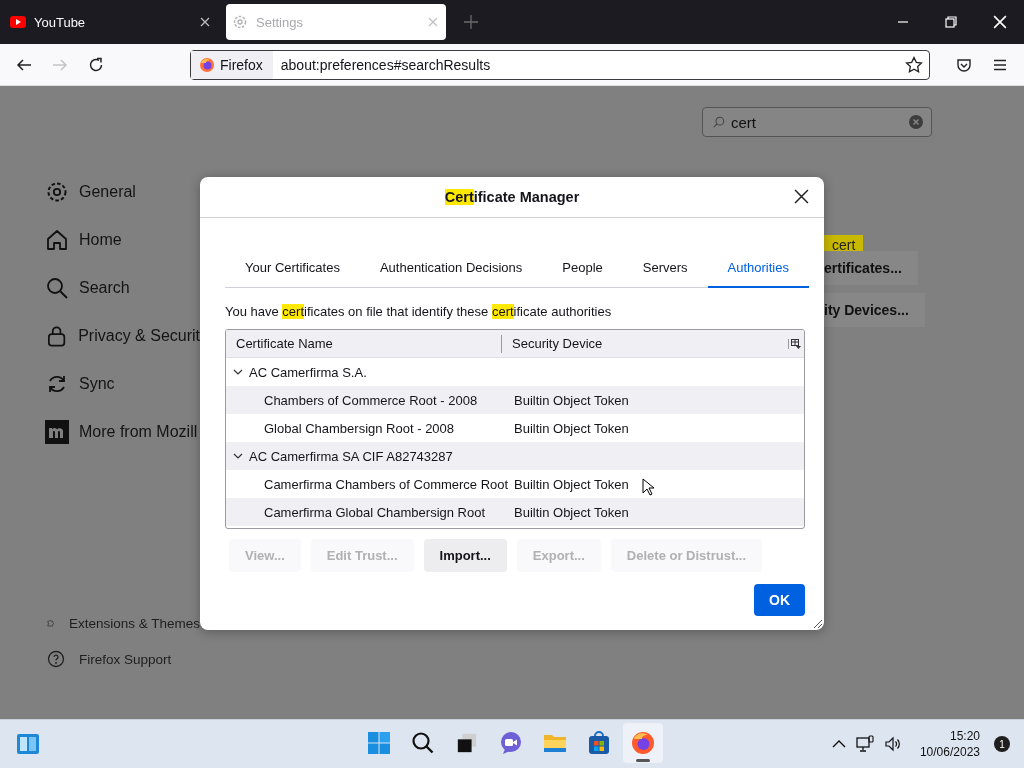 This screenshot has height=768, width=1024. Describe the element at coordinates (364, 343) in the screenshot. I see `column-header: Certificate Name` at that location.